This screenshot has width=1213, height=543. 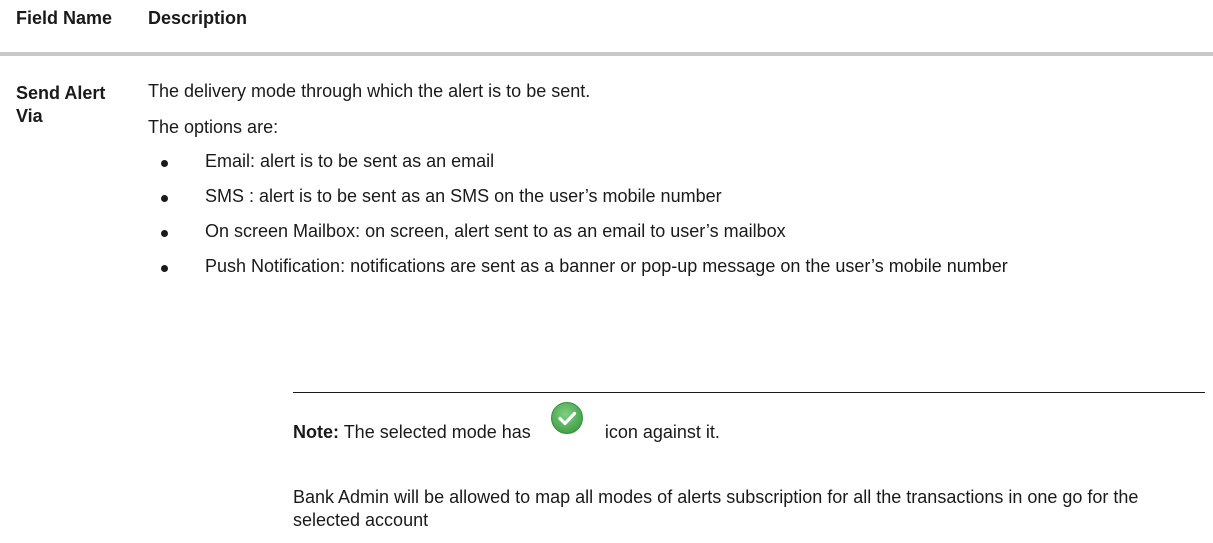 I want to click on note-text-before: The selected mode has, so click(x=437, y=432).